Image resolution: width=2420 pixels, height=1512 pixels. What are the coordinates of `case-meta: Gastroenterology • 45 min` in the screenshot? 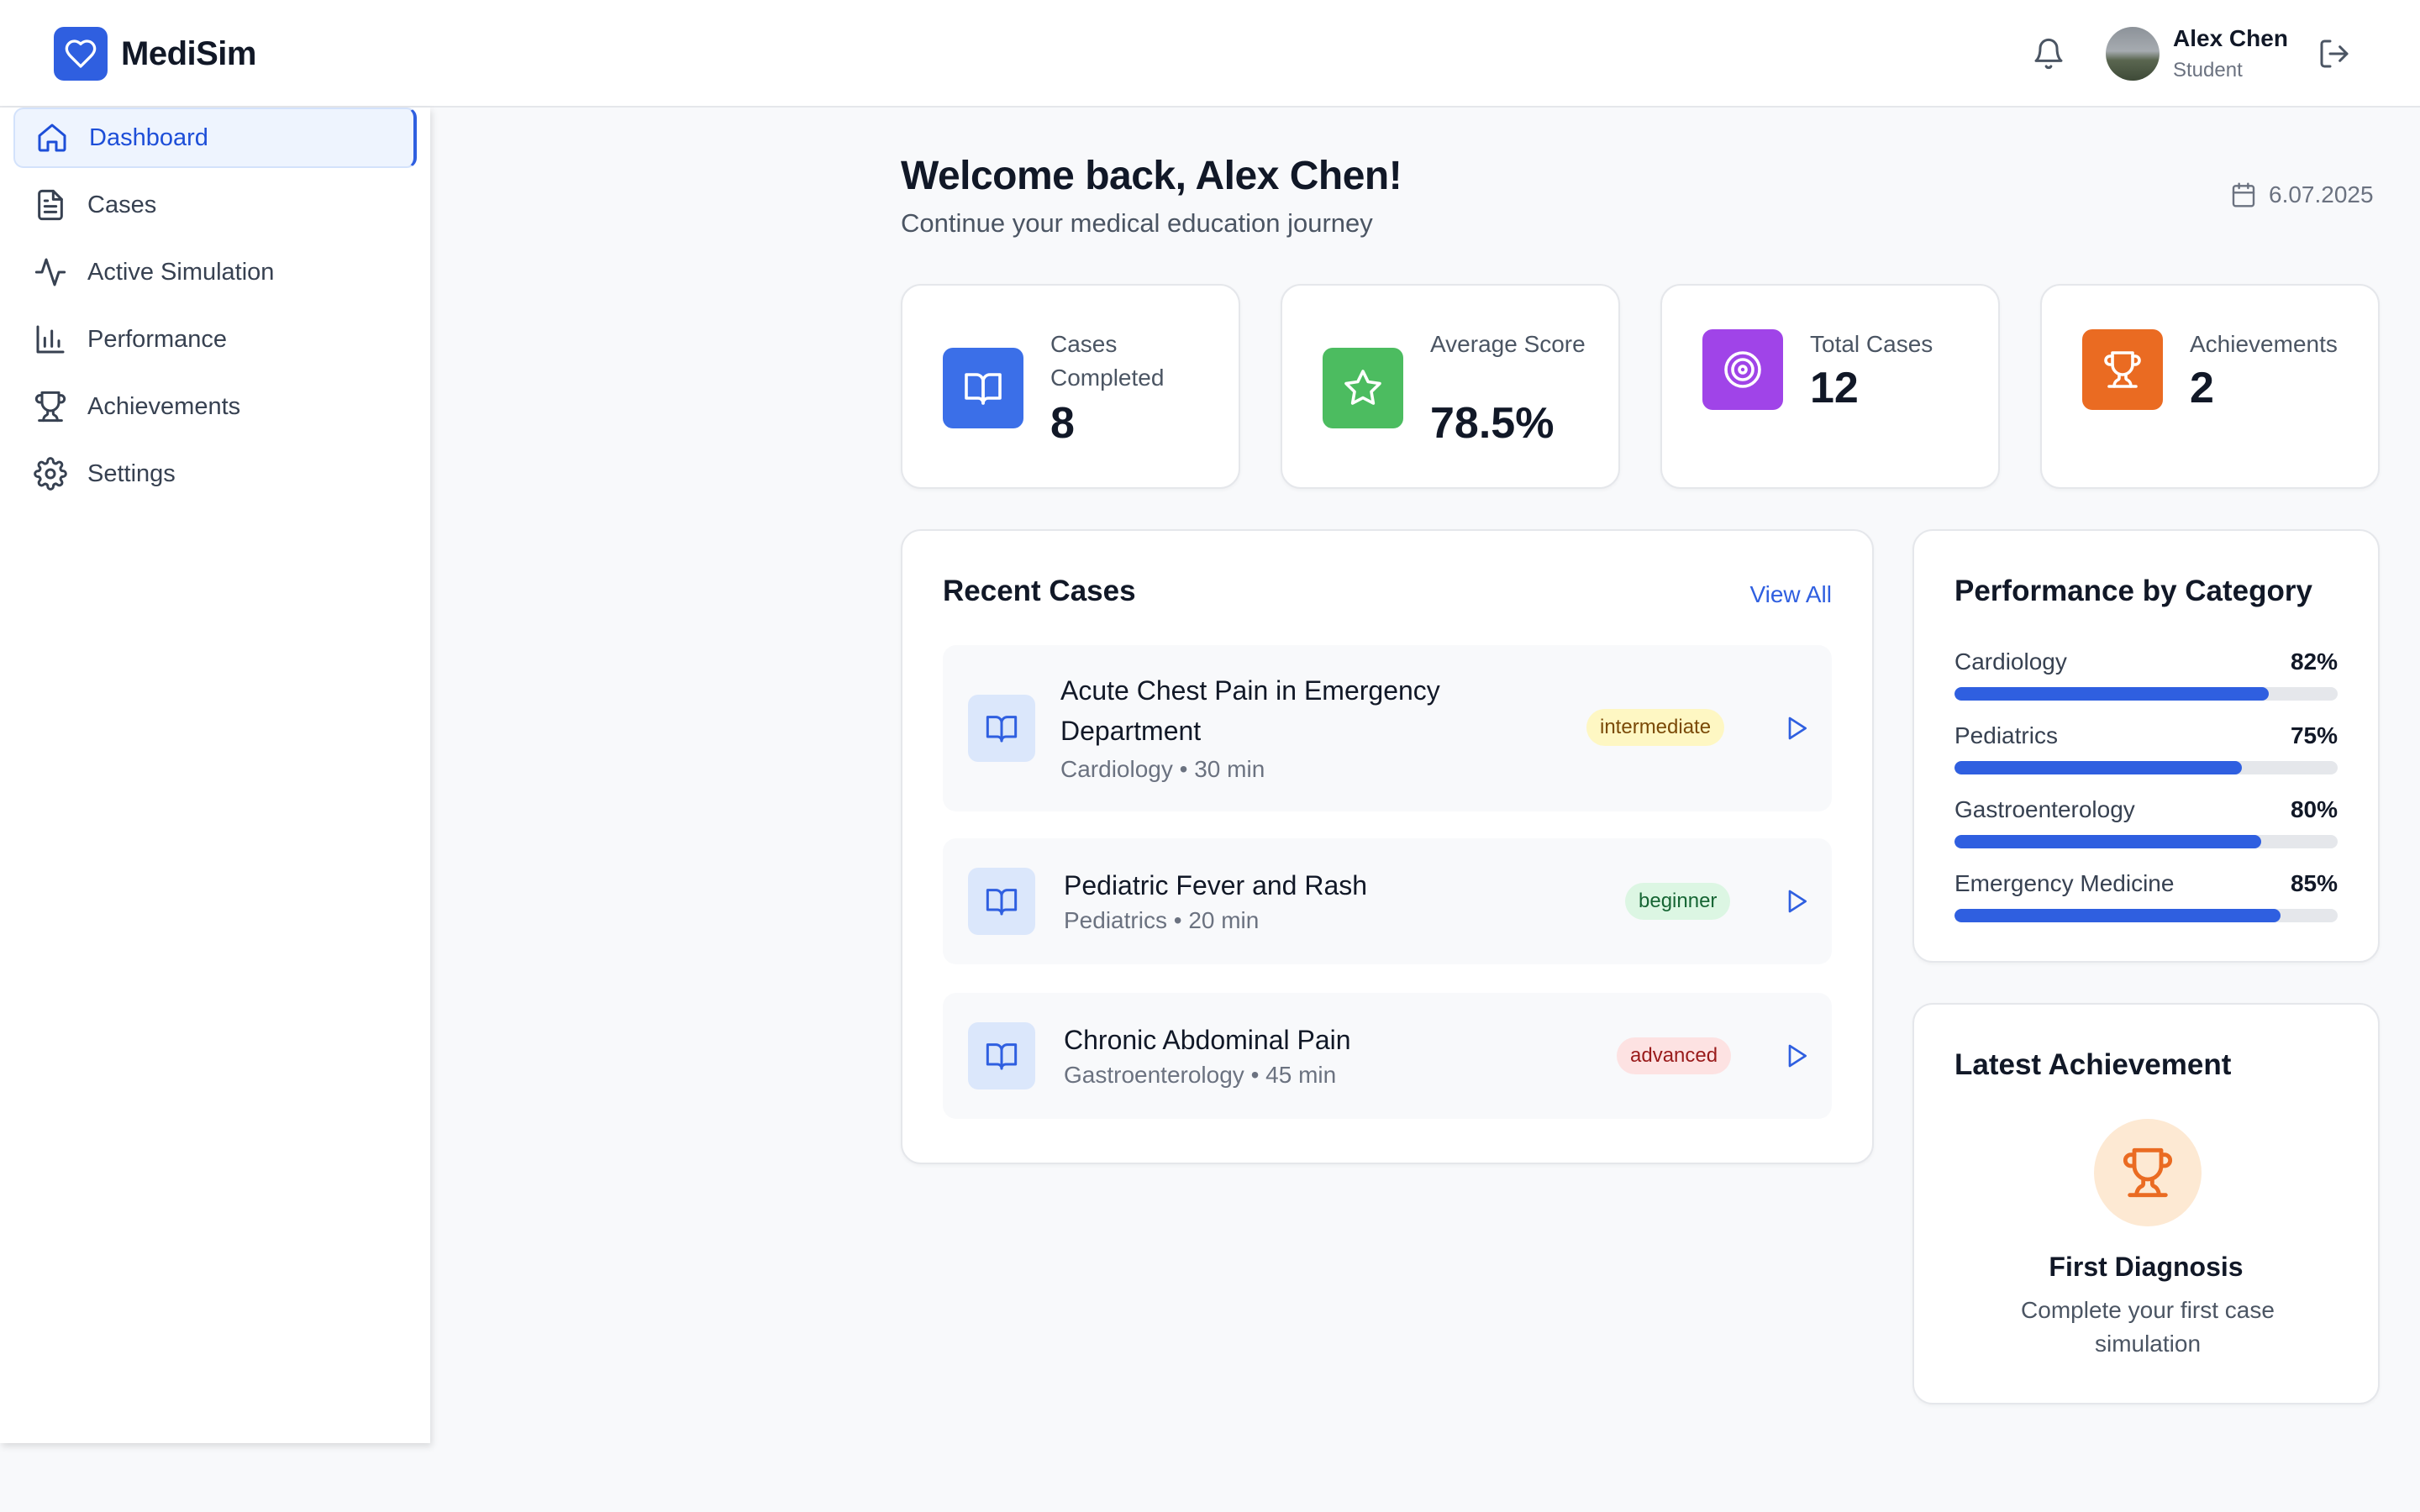 It's located at (1200, 1075).